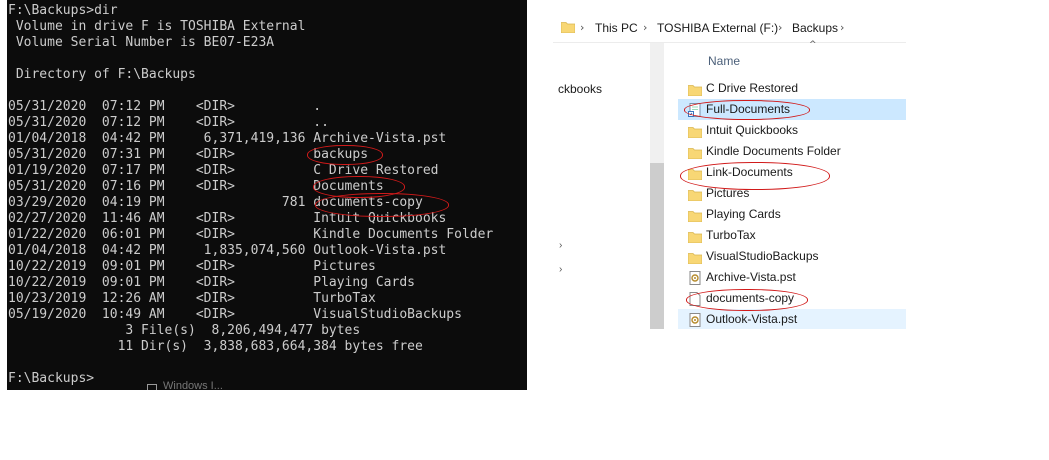  I want to click on console-line: 11 Dir(s) 3,838,683,664,384 bytes free, so click(215, 346).